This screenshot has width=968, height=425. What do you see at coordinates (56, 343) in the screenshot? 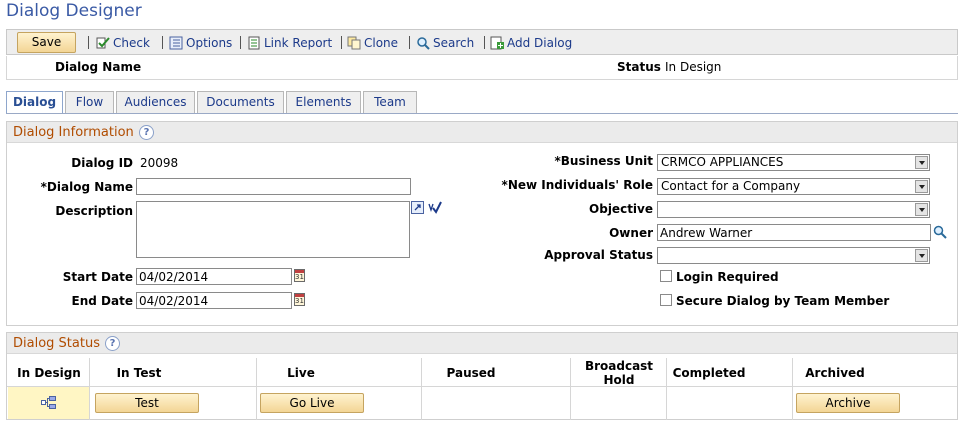
I see `group-title: Dialog Status` at bounding box center [56, 343].